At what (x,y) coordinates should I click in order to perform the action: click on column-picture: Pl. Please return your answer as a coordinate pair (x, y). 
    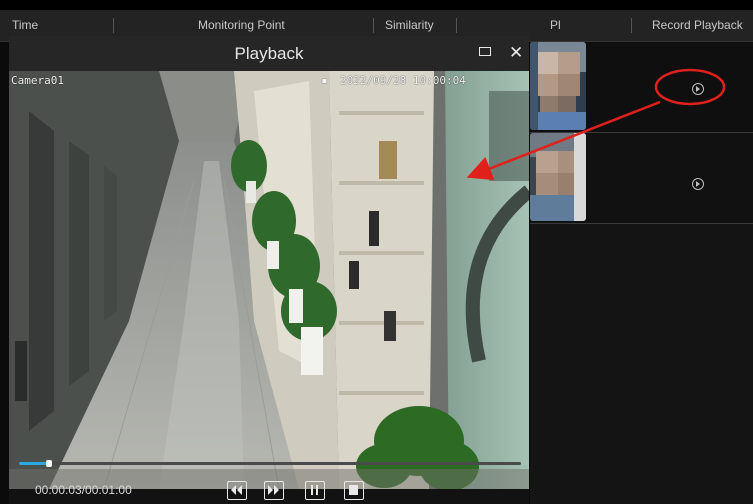
    Looking at the image, I should click on (555, 25).